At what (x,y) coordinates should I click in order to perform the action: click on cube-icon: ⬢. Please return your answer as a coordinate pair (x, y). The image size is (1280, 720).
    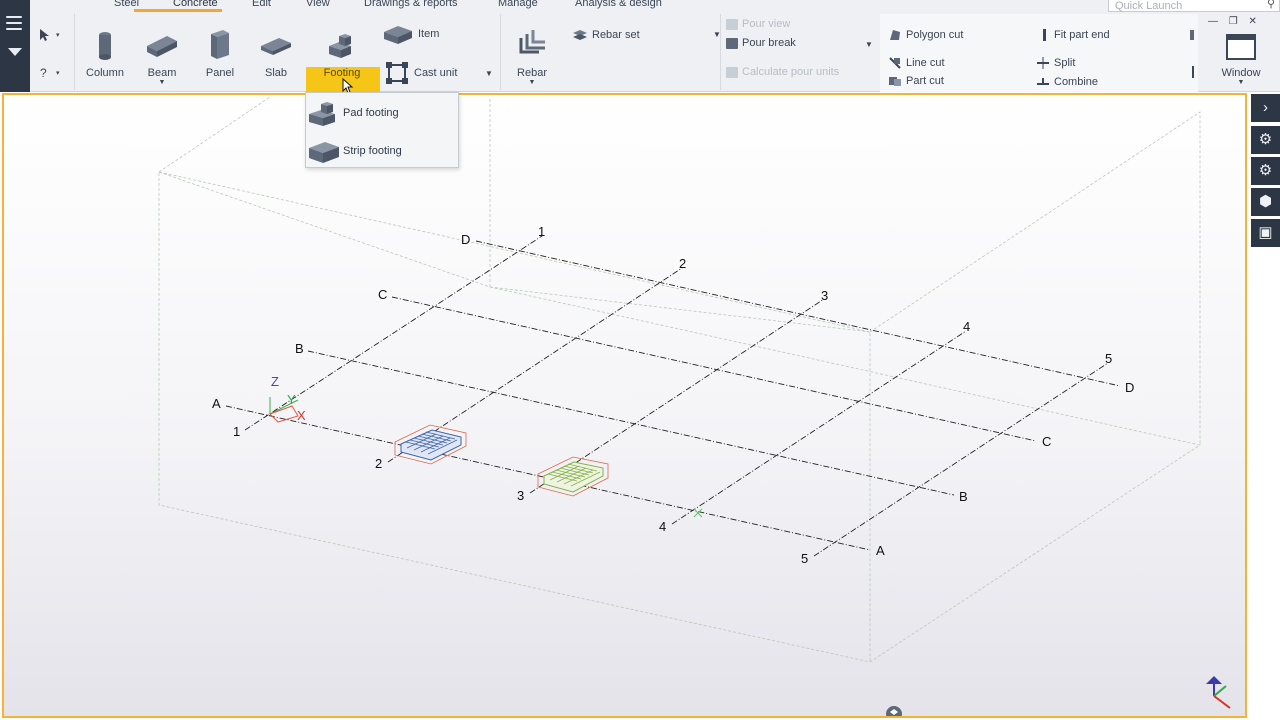
    Looking at the image, I should click on (1265, 201).